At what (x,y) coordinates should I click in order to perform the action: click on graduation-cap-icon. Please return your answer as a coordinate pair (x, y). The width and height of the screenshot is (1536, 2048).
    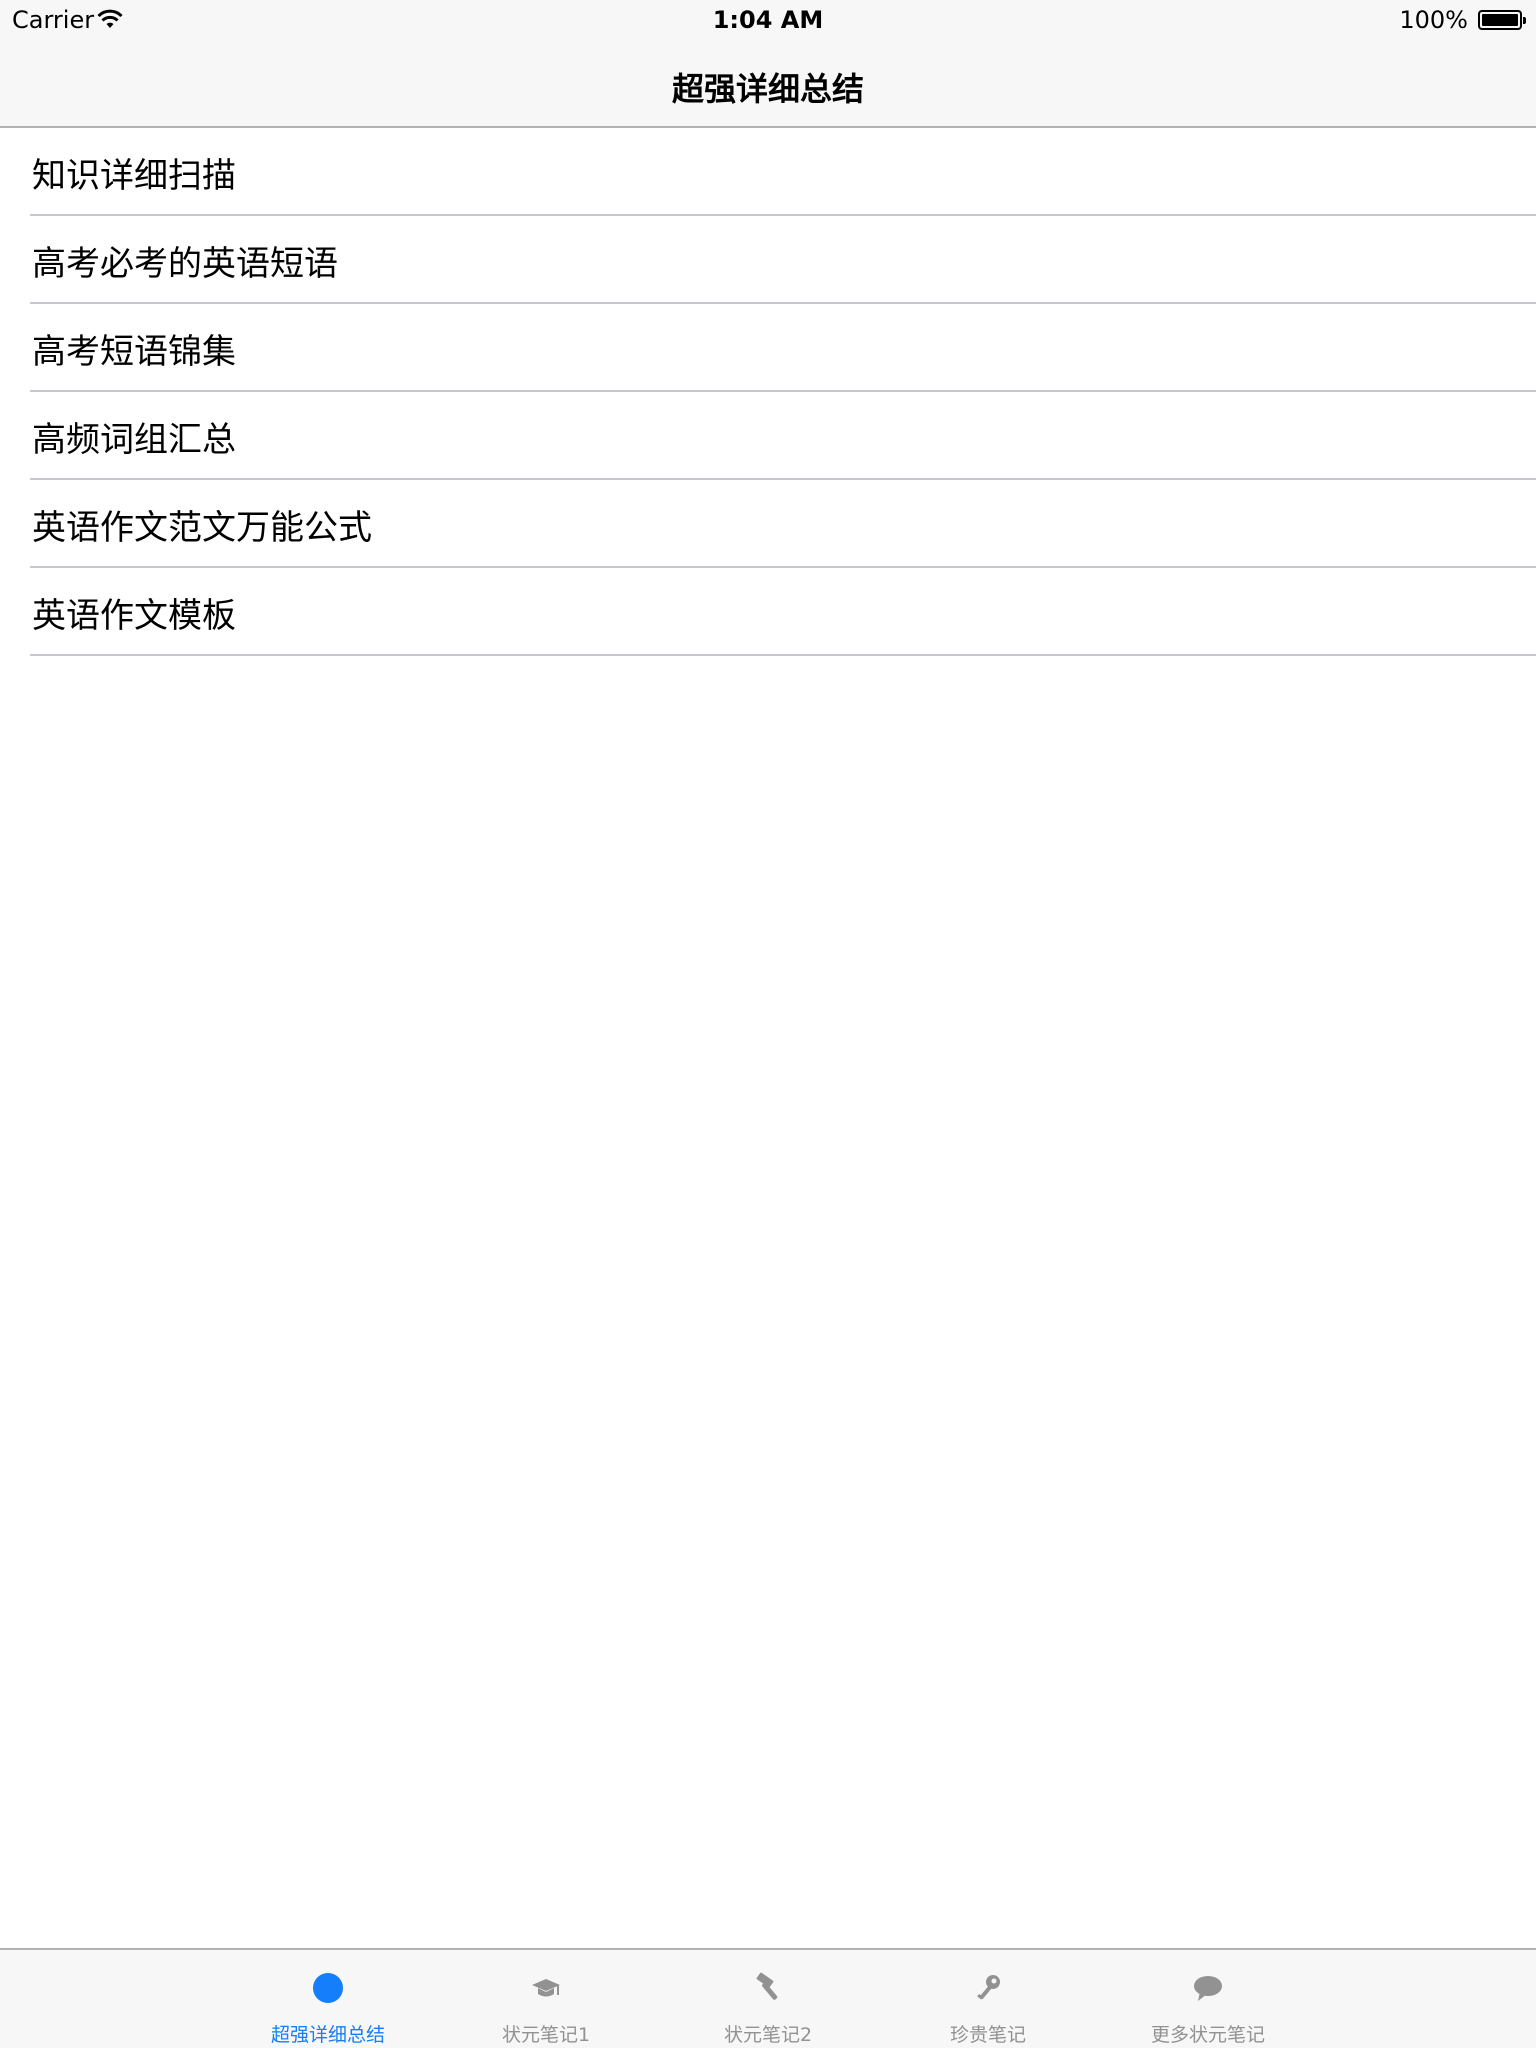
    Looking at the image, I should click on (546, 1988).